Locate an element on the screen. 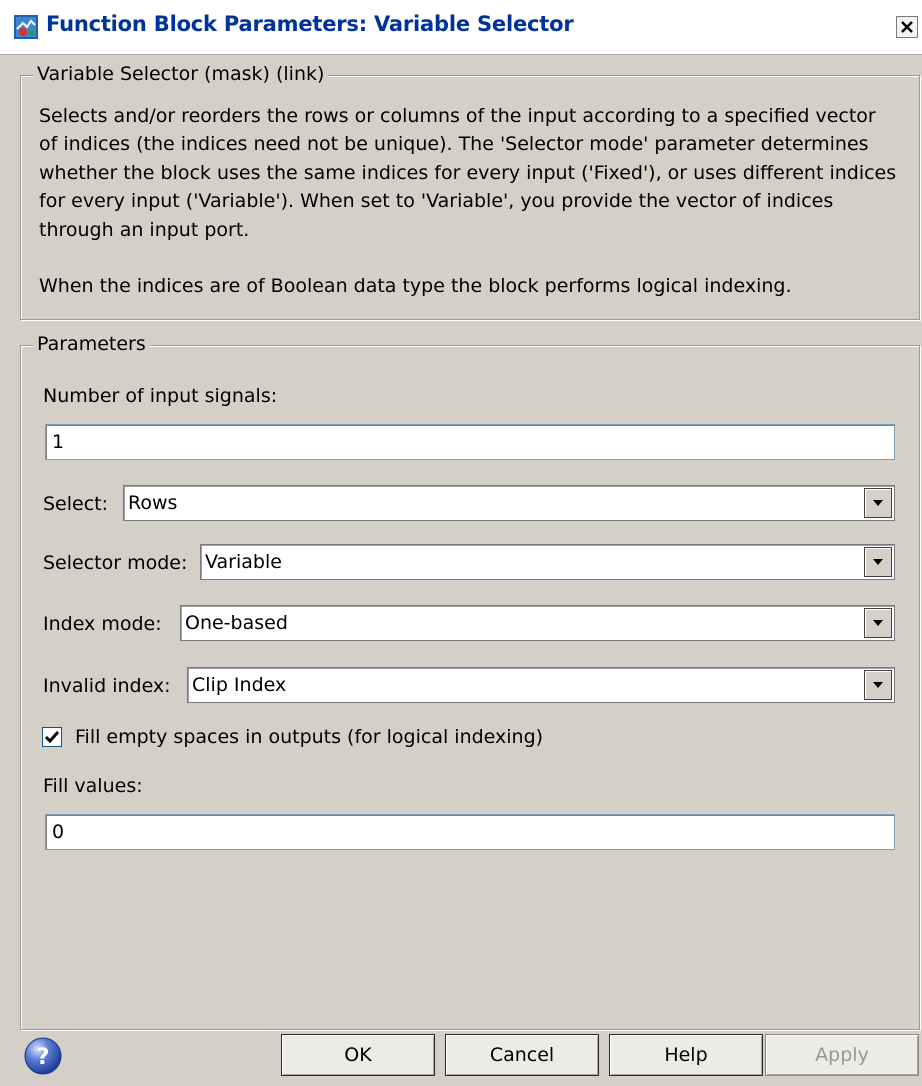 The width and height of the screenshot is (922, 1086). apply-button: Apply is located at coordinates (842, 1055).